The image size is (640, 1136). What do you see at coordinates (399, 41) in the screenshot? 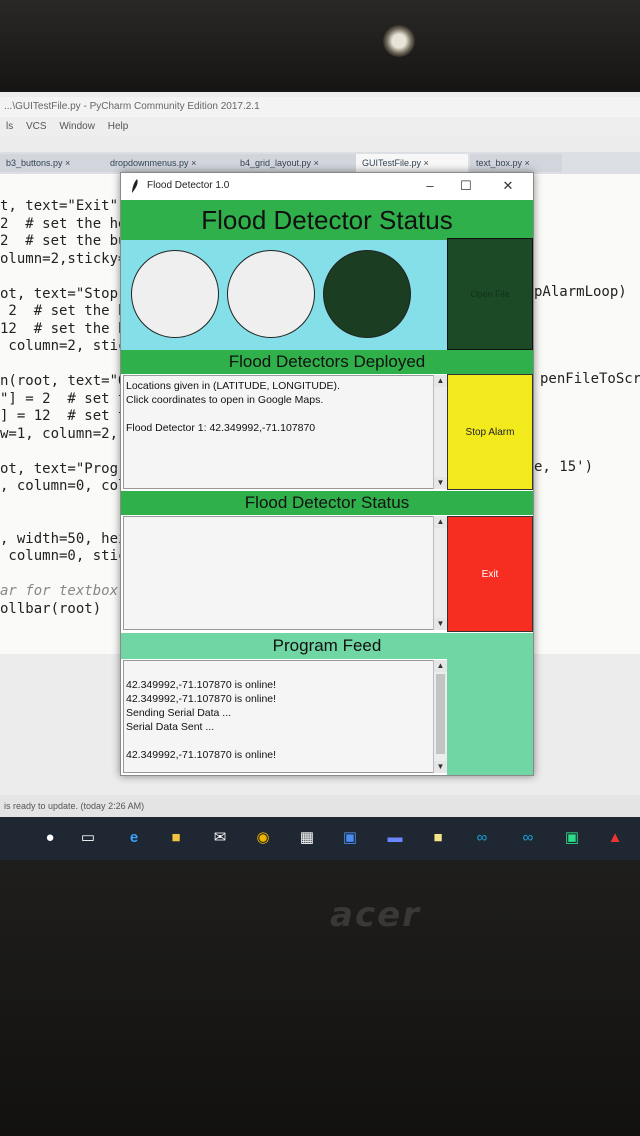
I see `webcam-icon` at bounding box center [399, 41].